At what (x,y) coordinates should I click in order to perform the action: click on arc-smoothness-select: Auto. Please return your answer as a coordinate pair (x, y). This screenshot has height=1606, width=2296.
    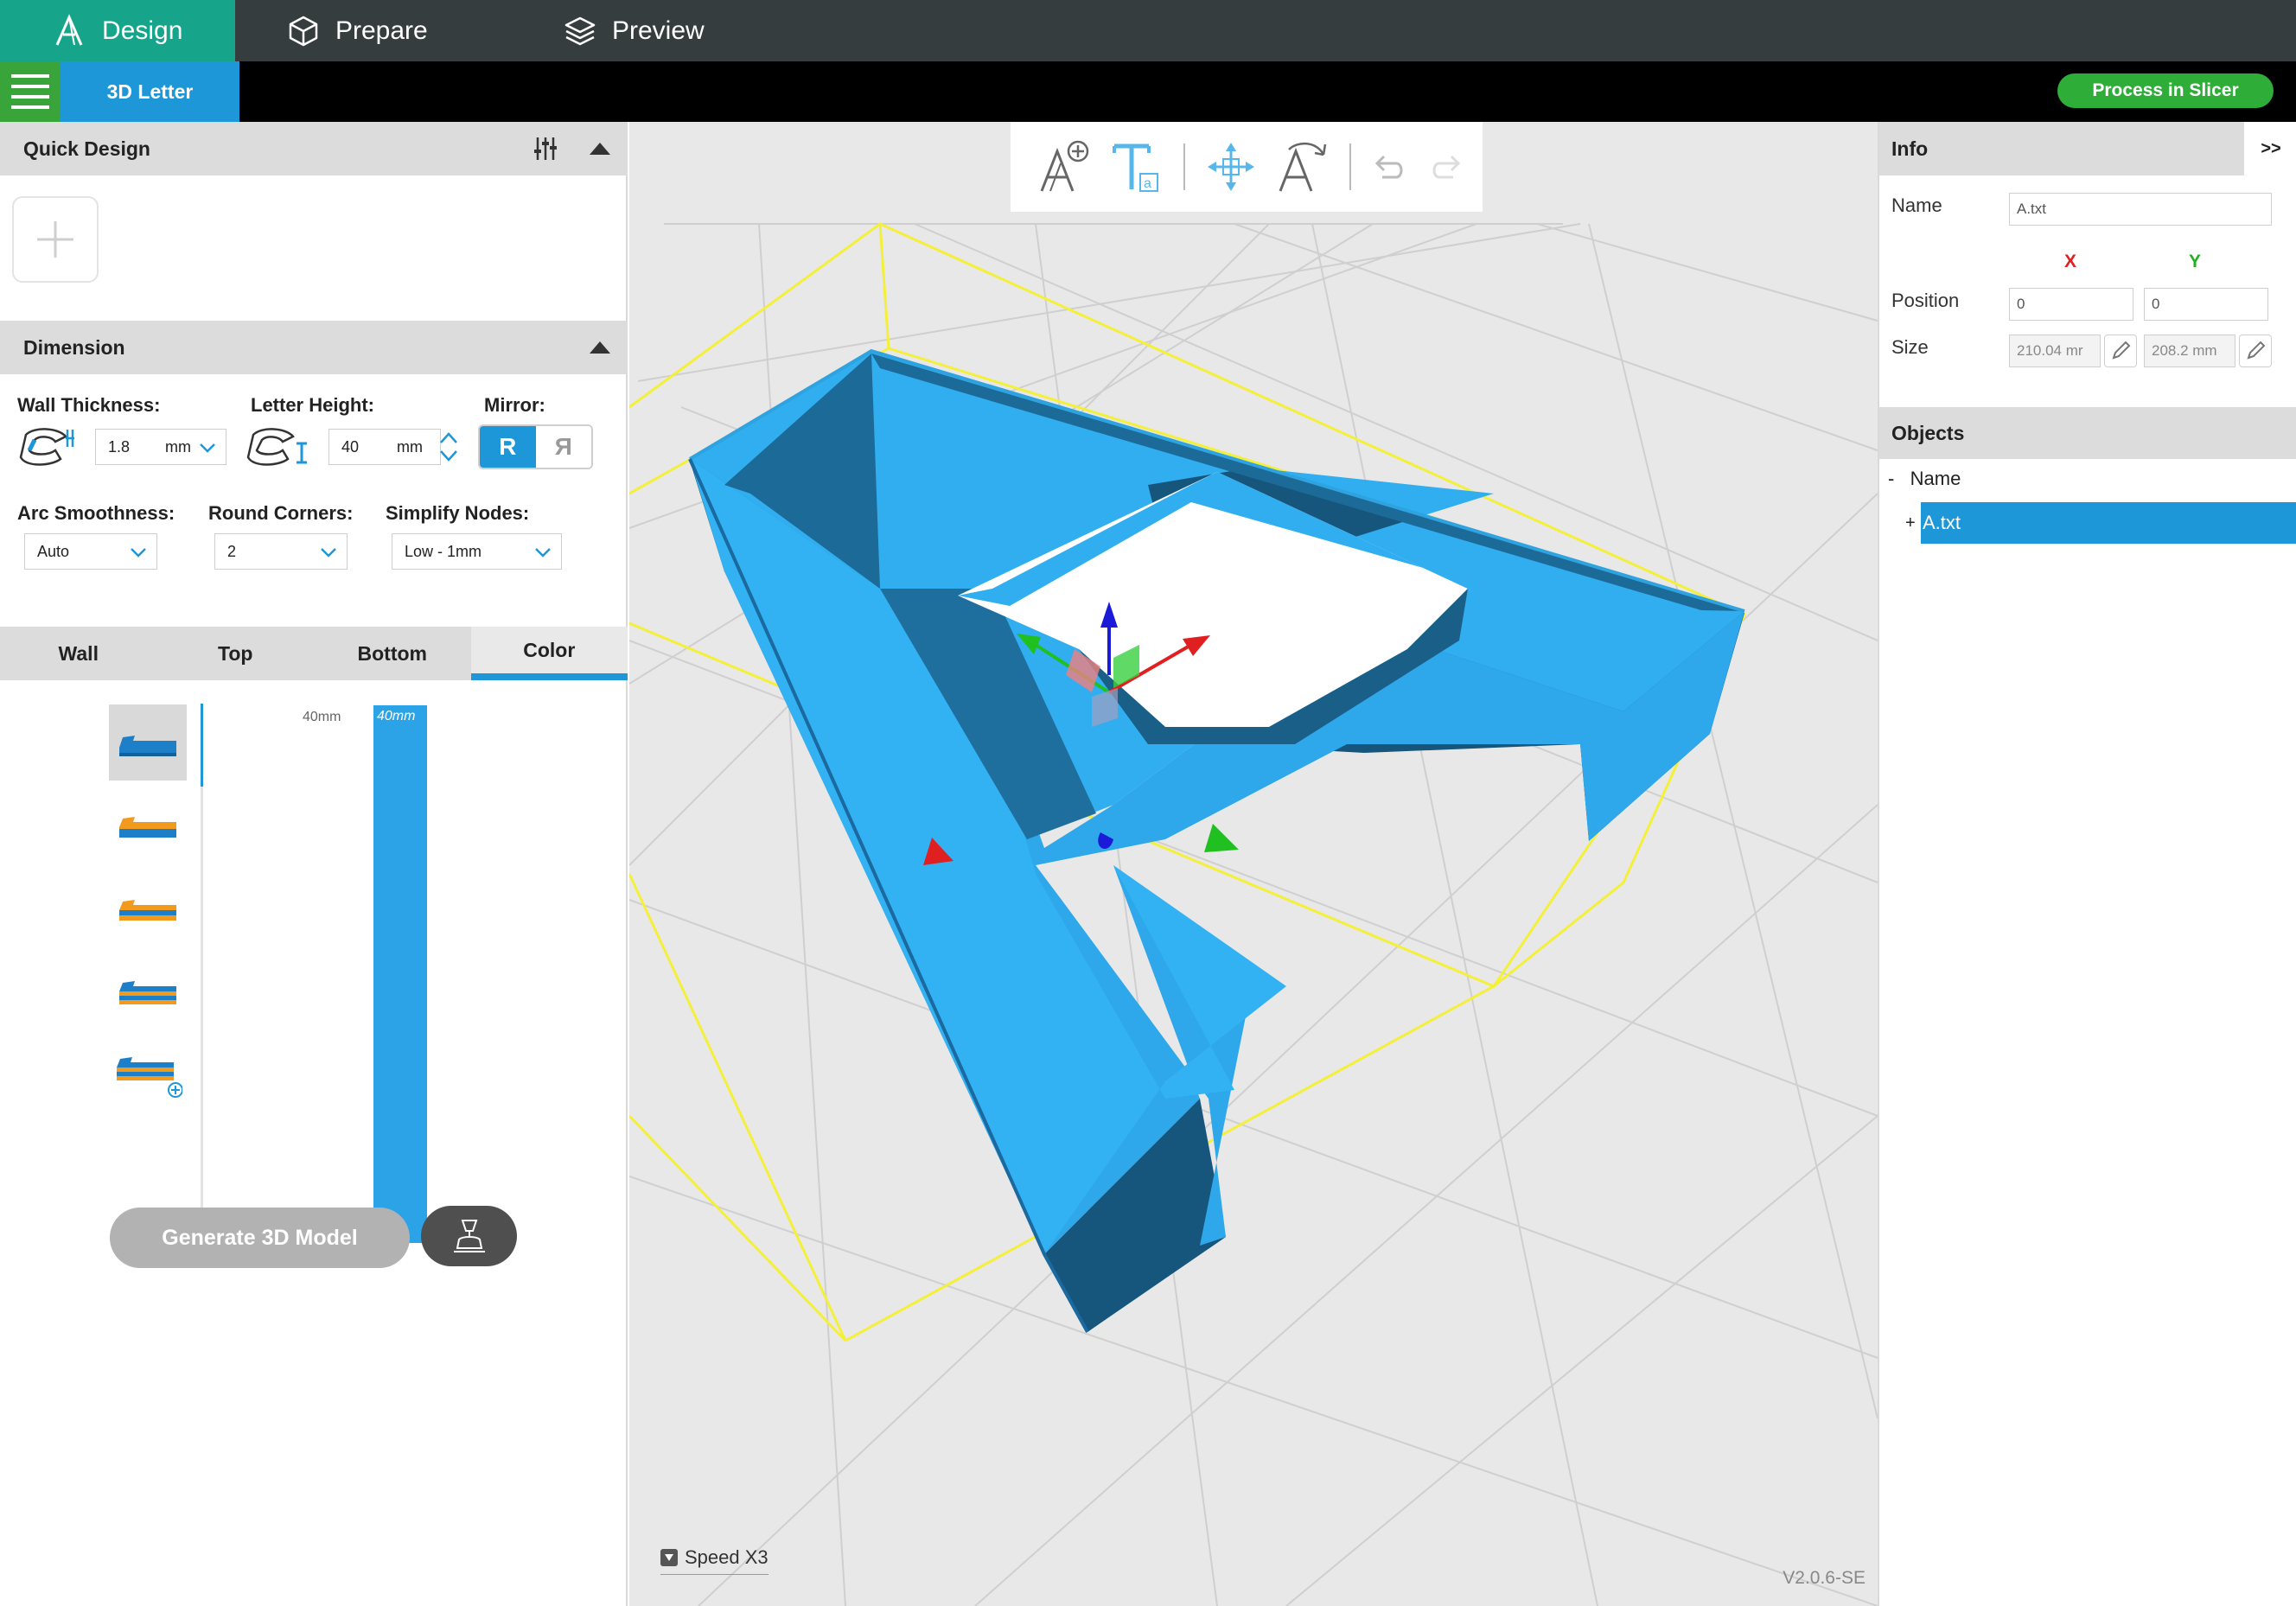
    Looking at the image, I should click on (90, 551).